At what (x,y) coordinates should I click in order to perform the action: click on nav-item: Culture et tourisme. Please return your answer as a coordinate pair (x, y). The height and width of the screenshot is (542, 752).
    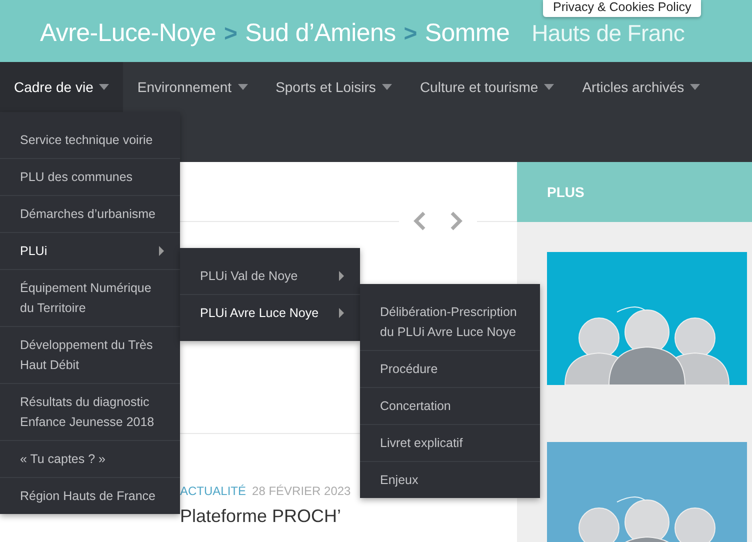
    Looking at the image, I should click on (487, 87).